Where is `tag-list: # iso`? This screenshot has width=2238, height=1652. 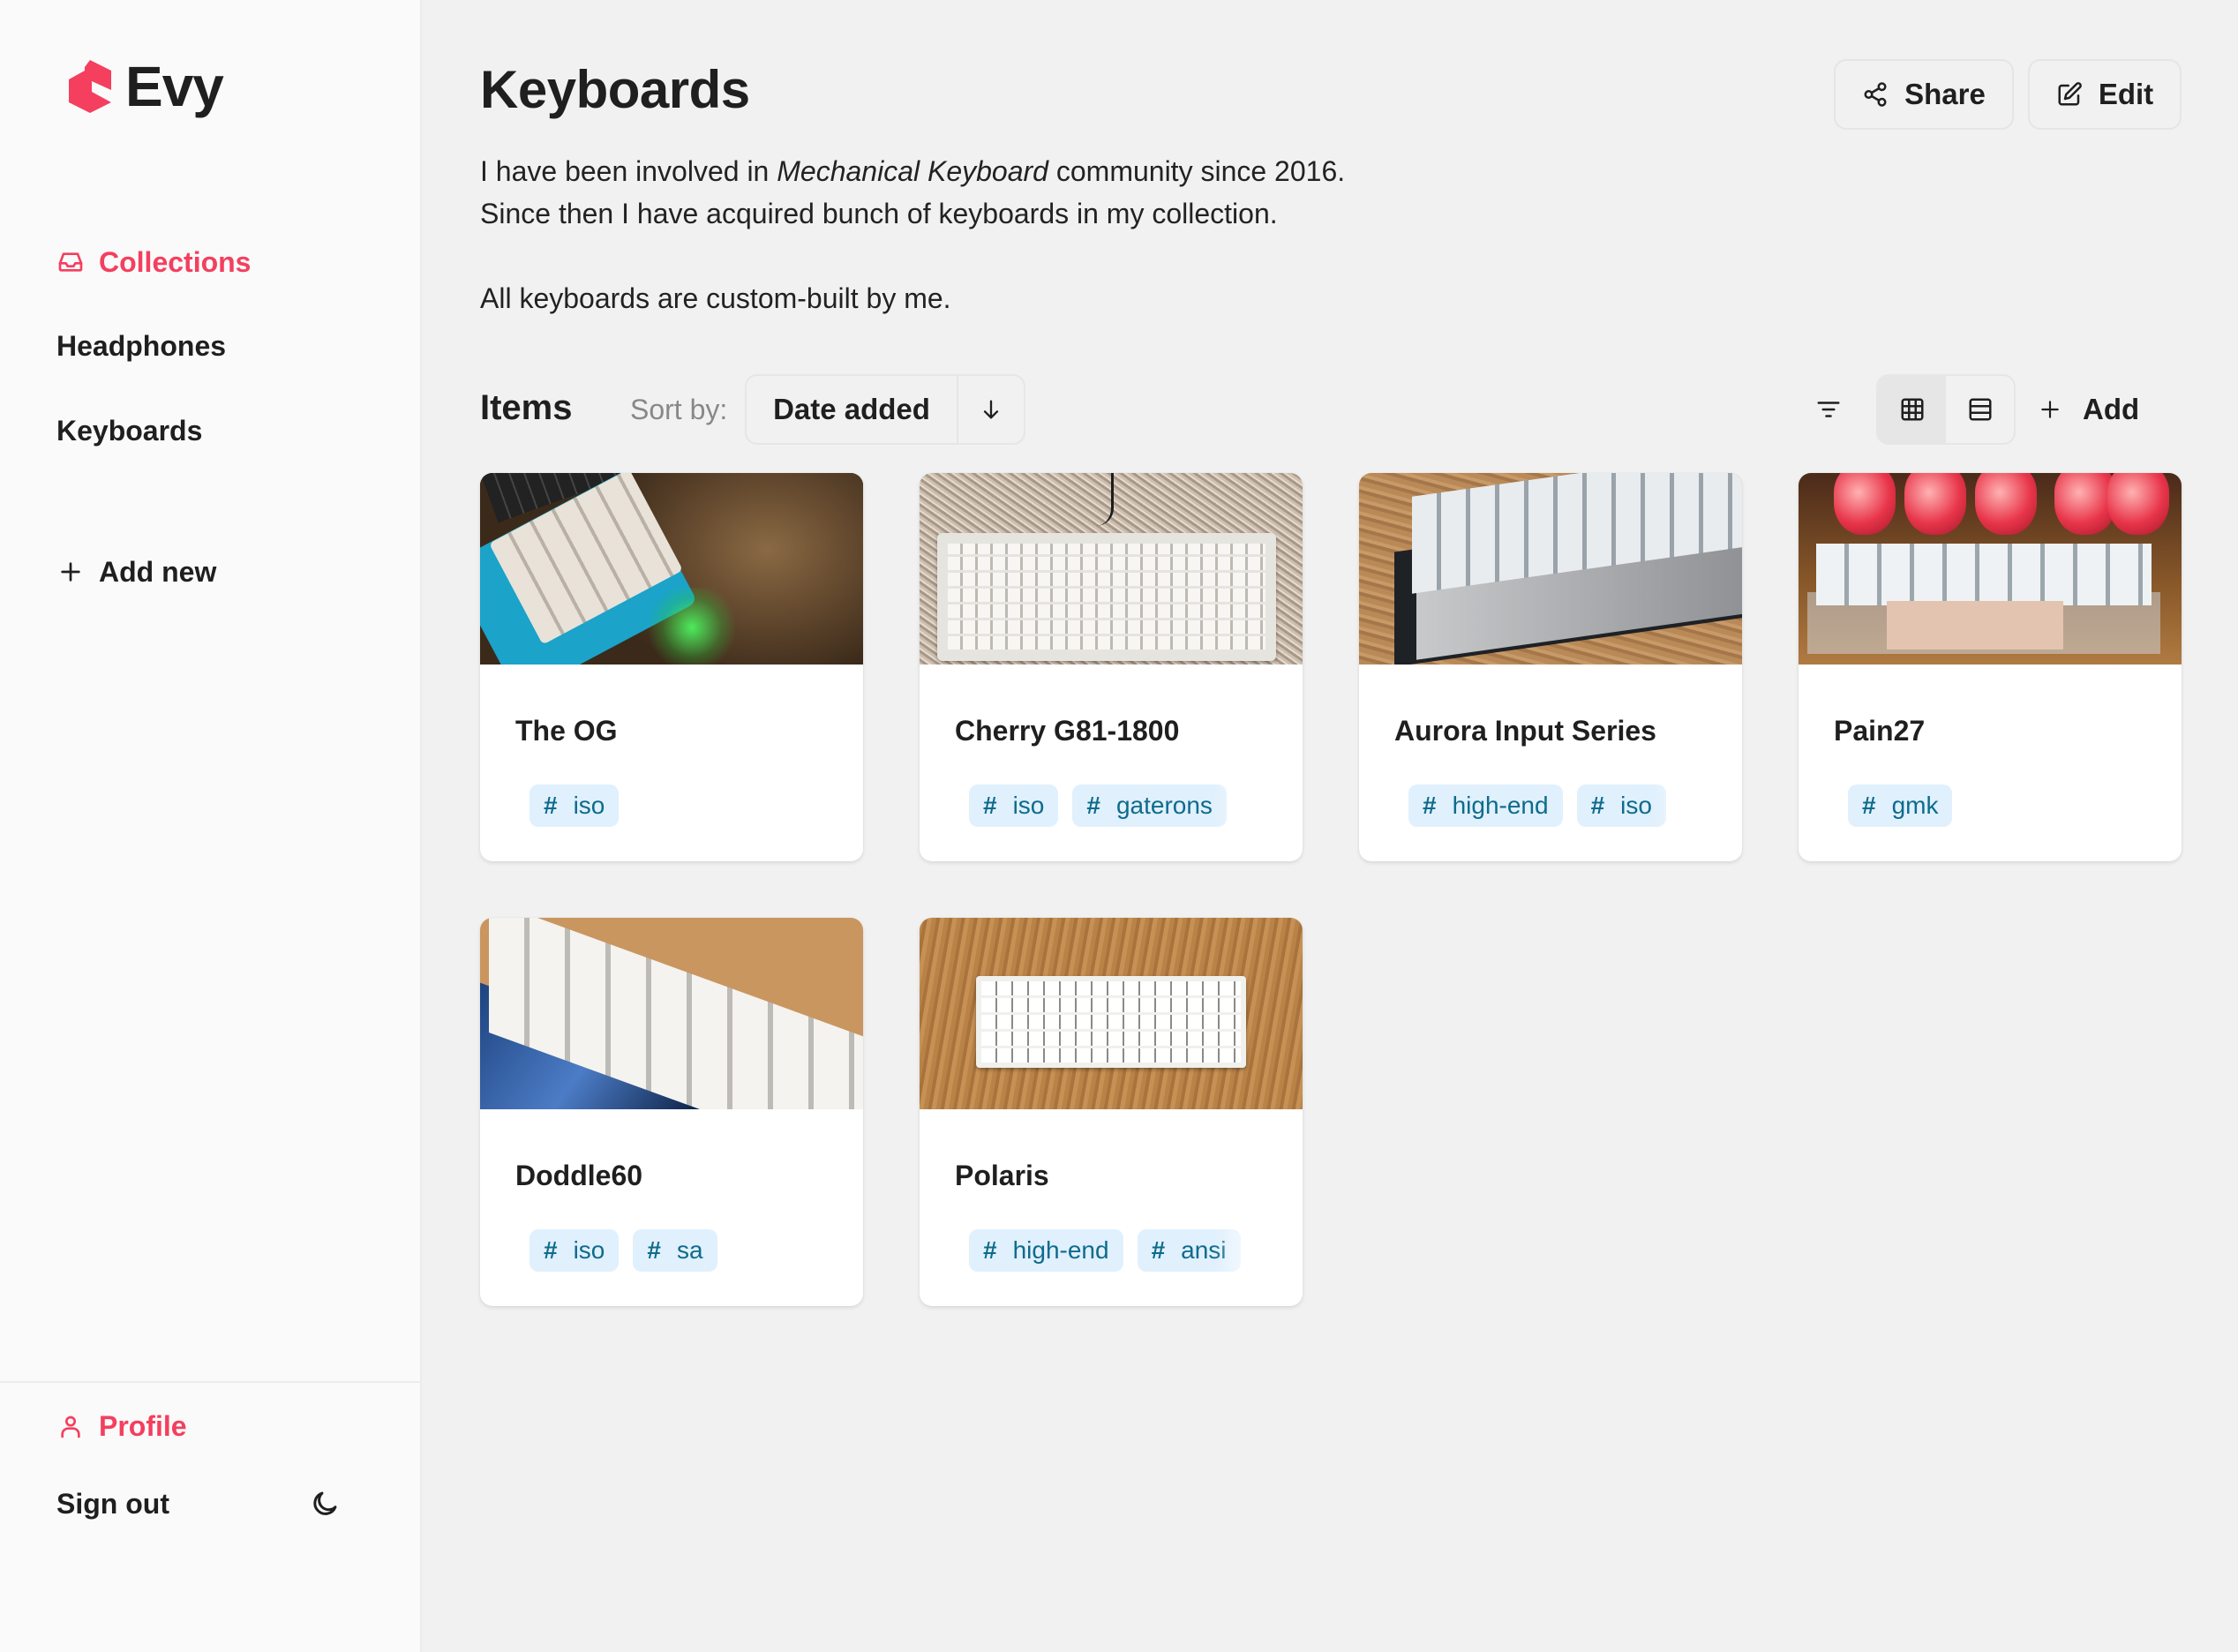 tag-list: # iso is located at coordinates (678, 806).